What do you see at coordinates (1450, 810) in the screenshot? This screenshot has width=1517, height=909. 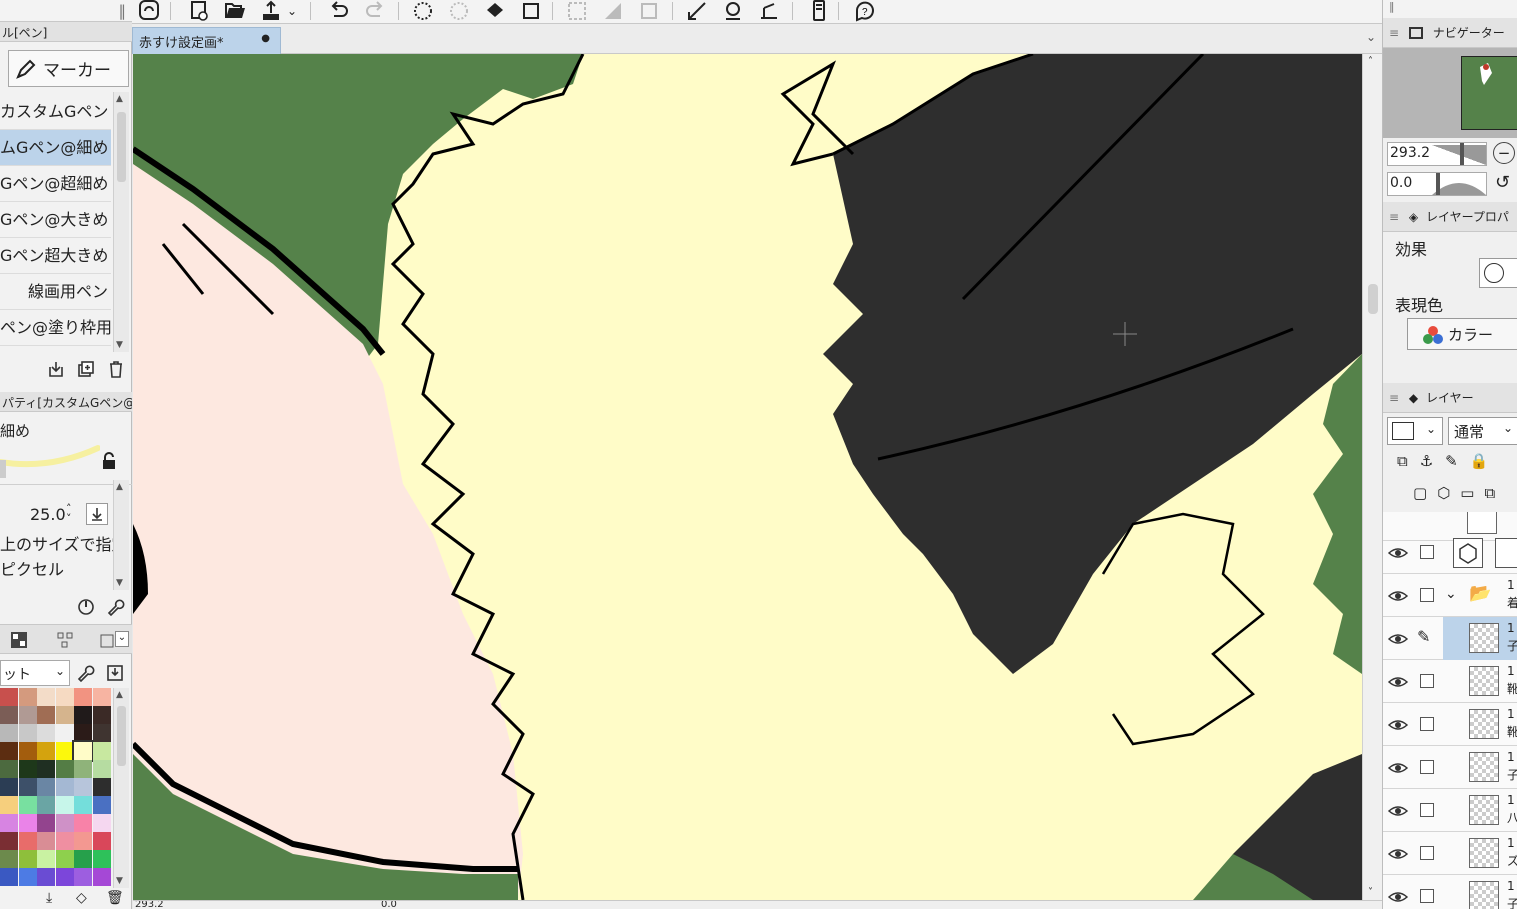 I see `layer-row: 1 八` at bounding box center [1450, 810].